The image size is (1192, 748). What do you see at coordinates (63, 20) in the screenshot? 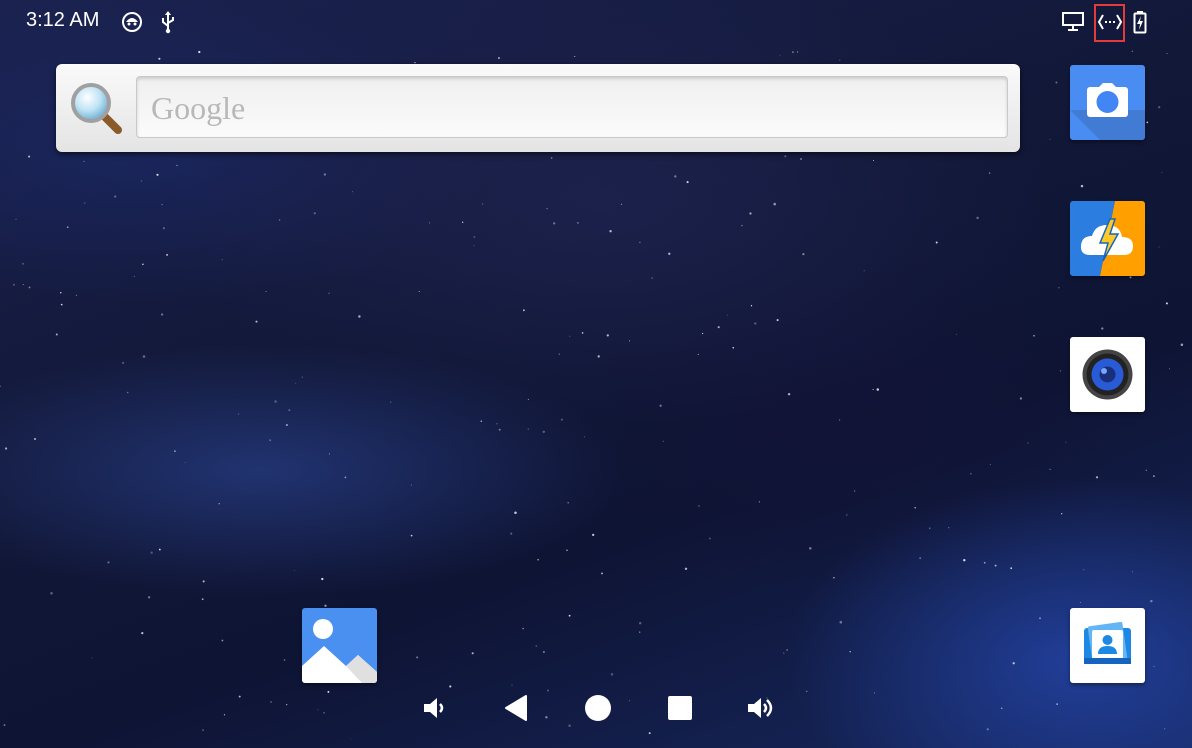
I see `status-clock: 3:12 AM` at bounding box center [63, 20].